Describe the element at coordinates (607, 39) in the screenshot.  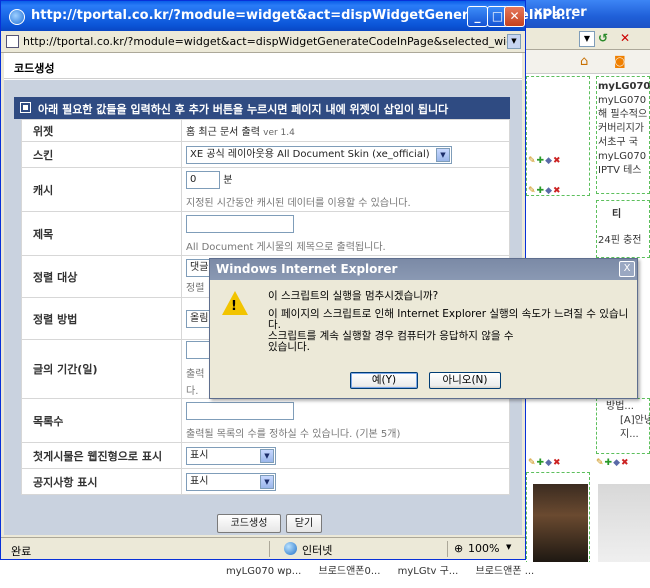
I see `refresh-icon: ↺` at that location.